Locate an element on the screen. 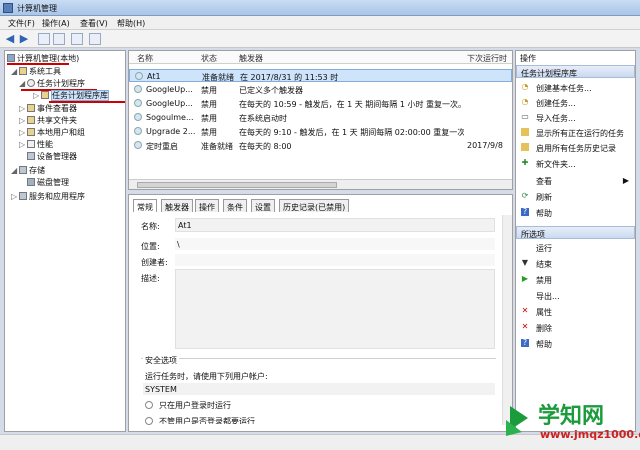  radio-run-when-logged-on is located at coordinates (149, 405).